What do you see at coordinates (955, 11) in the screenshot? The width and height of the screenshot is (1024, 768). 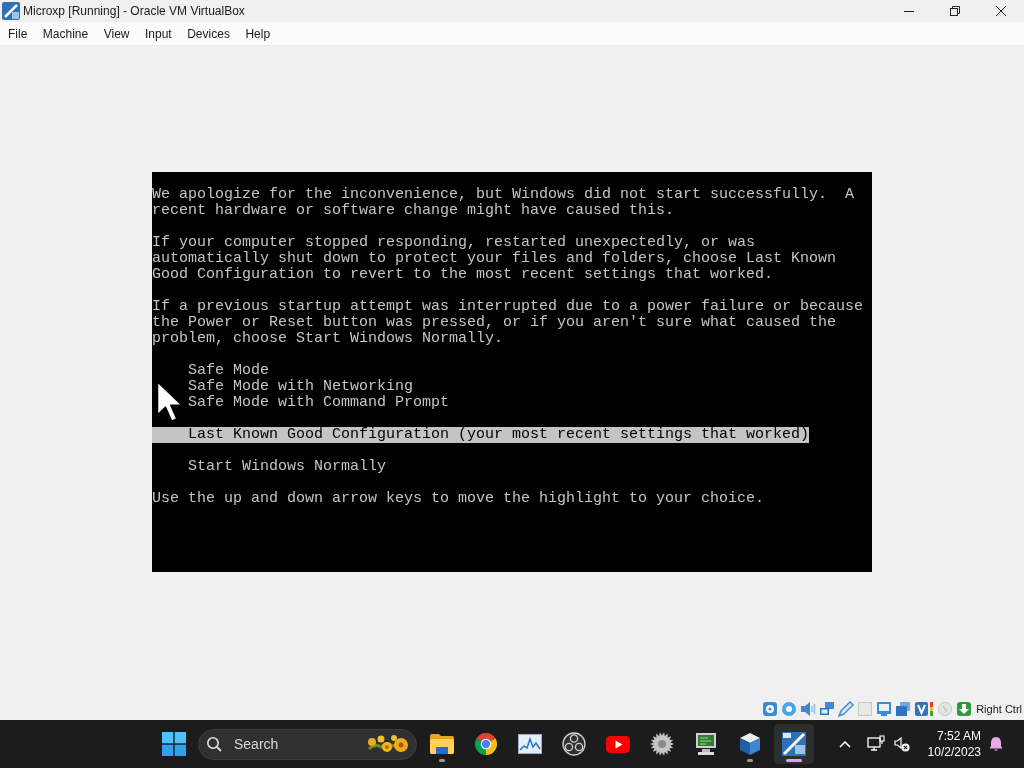 I see `restore-icon` at bounding box center [955, 11].